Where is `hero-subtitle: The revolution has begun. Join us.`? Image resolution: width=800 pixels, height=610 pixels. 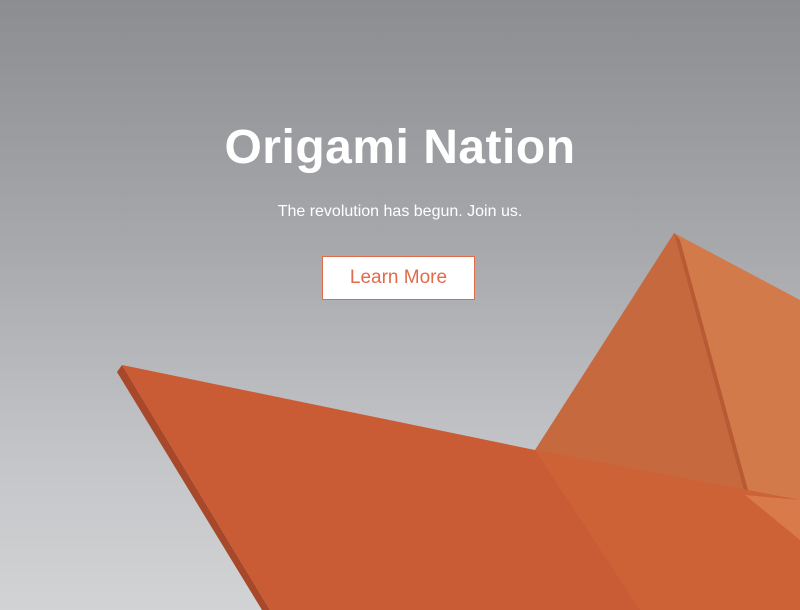 hero-subtitle: The revolution has begun. Join us. is located at coordinates (400, 211).